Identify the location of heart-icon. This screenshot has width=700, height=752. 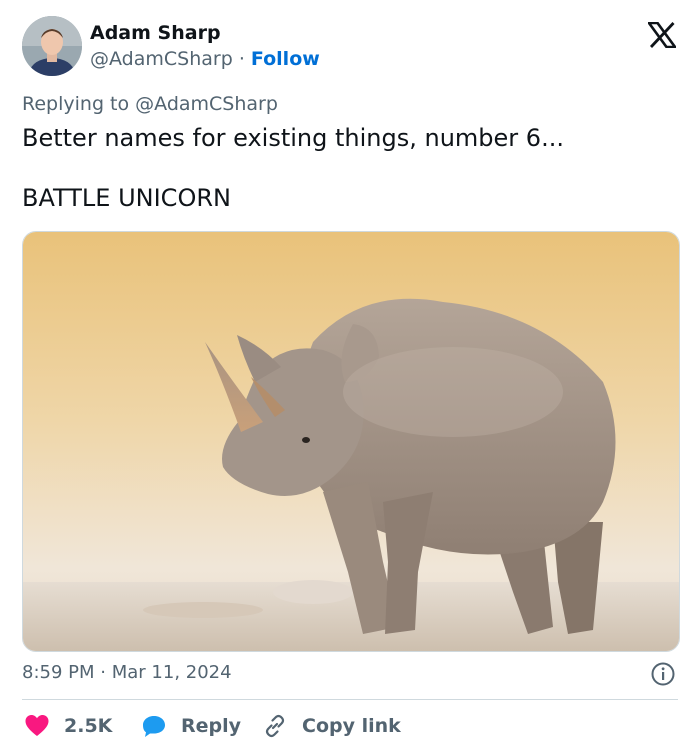
(37, 726).